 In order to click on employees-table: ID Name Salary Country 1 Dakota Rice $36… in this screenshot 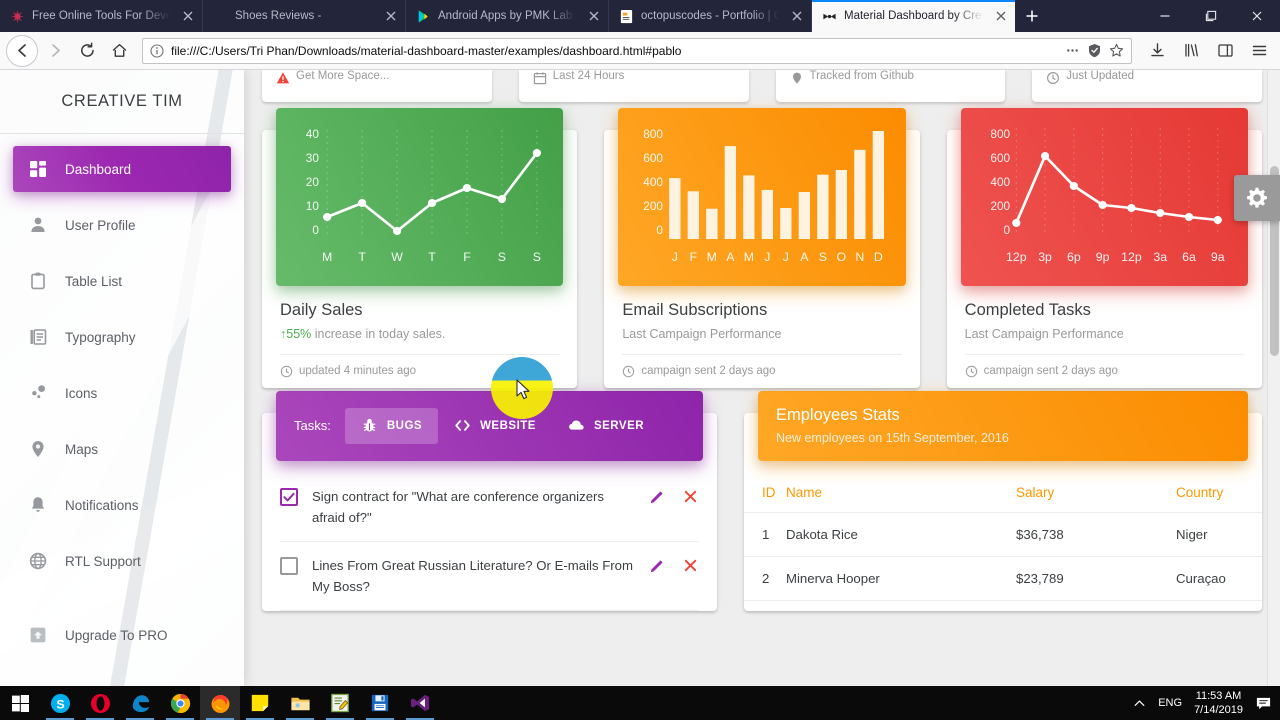, I will do `click(1003, 536)`.